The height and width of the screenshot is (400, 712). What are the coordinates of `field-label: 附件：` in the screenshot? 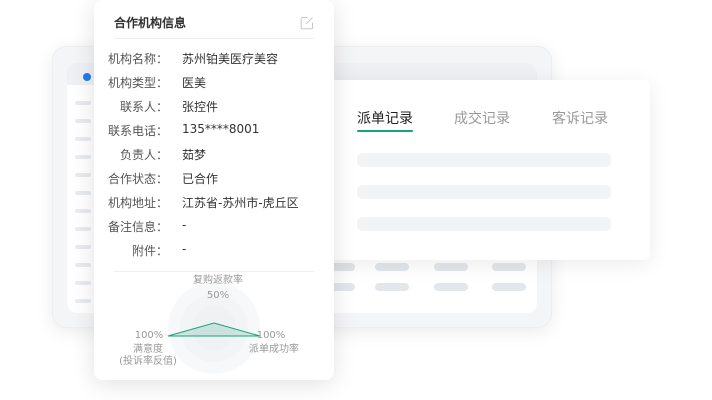 It's located at (149, 251).